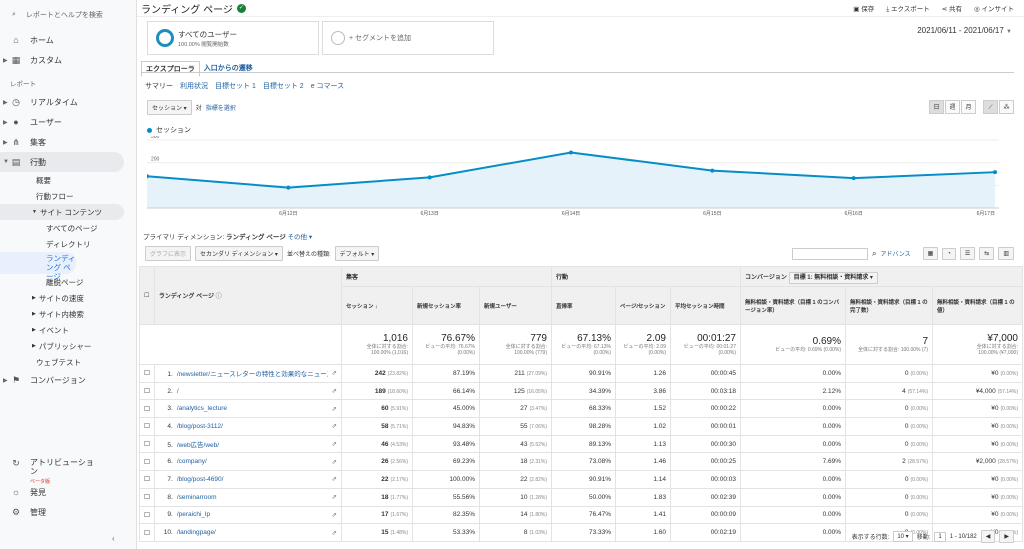 This screenshot has width=1024, height=549. Describe the element at coordinates (68, 102) in the screenshot. I see `sidebar-item-realtime: ▶ ◷ リアルタイム` at that location.